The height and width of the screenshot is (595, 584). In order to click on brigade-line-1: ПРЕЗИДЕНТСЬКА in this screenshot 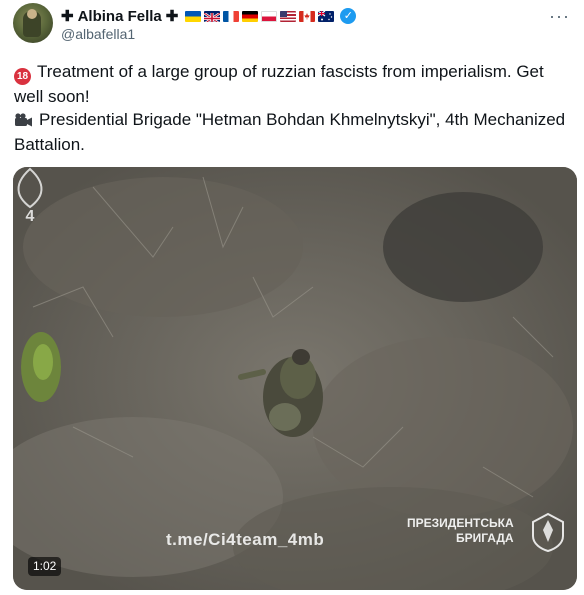, I will do `click(460, 523)`.